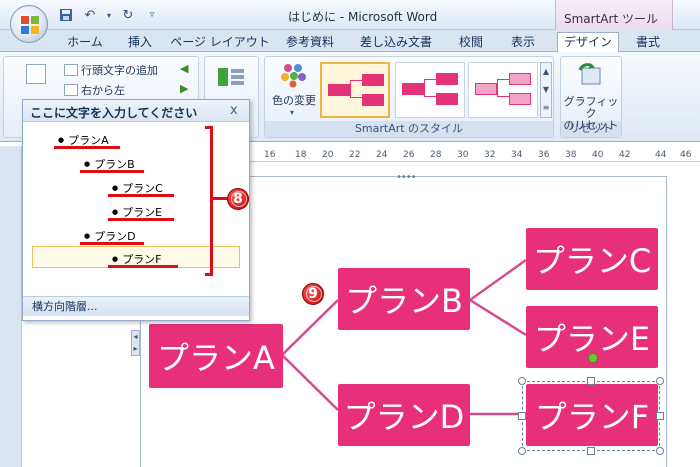 This screenshot has height=467, width=700. Describe the element at coordinates (234, 110) in the screenshot. I see `close-icon: x` at that location.